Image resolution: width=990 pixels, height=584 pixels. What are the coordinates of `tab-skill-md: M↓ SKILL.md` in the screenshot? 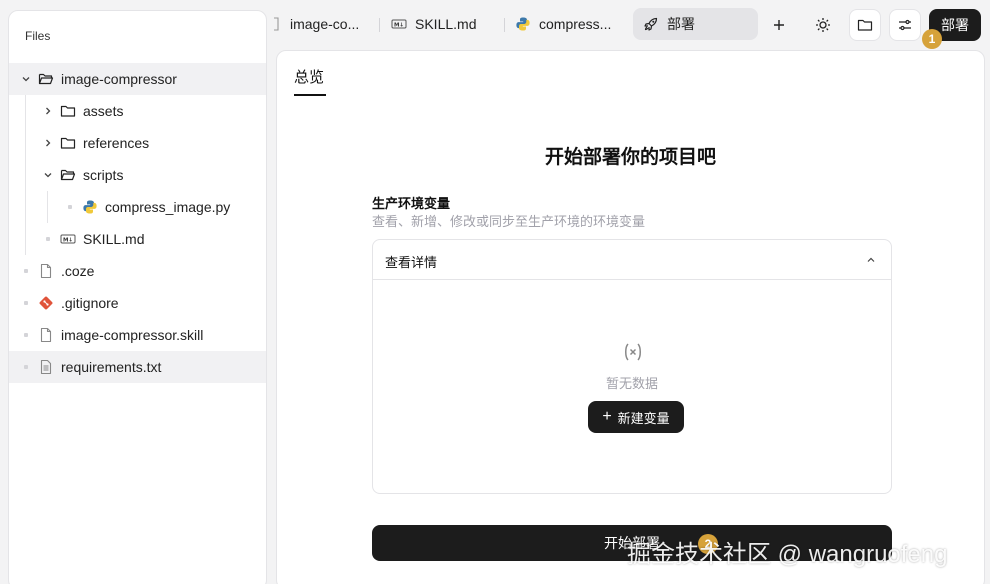 It's located at (433, 24).